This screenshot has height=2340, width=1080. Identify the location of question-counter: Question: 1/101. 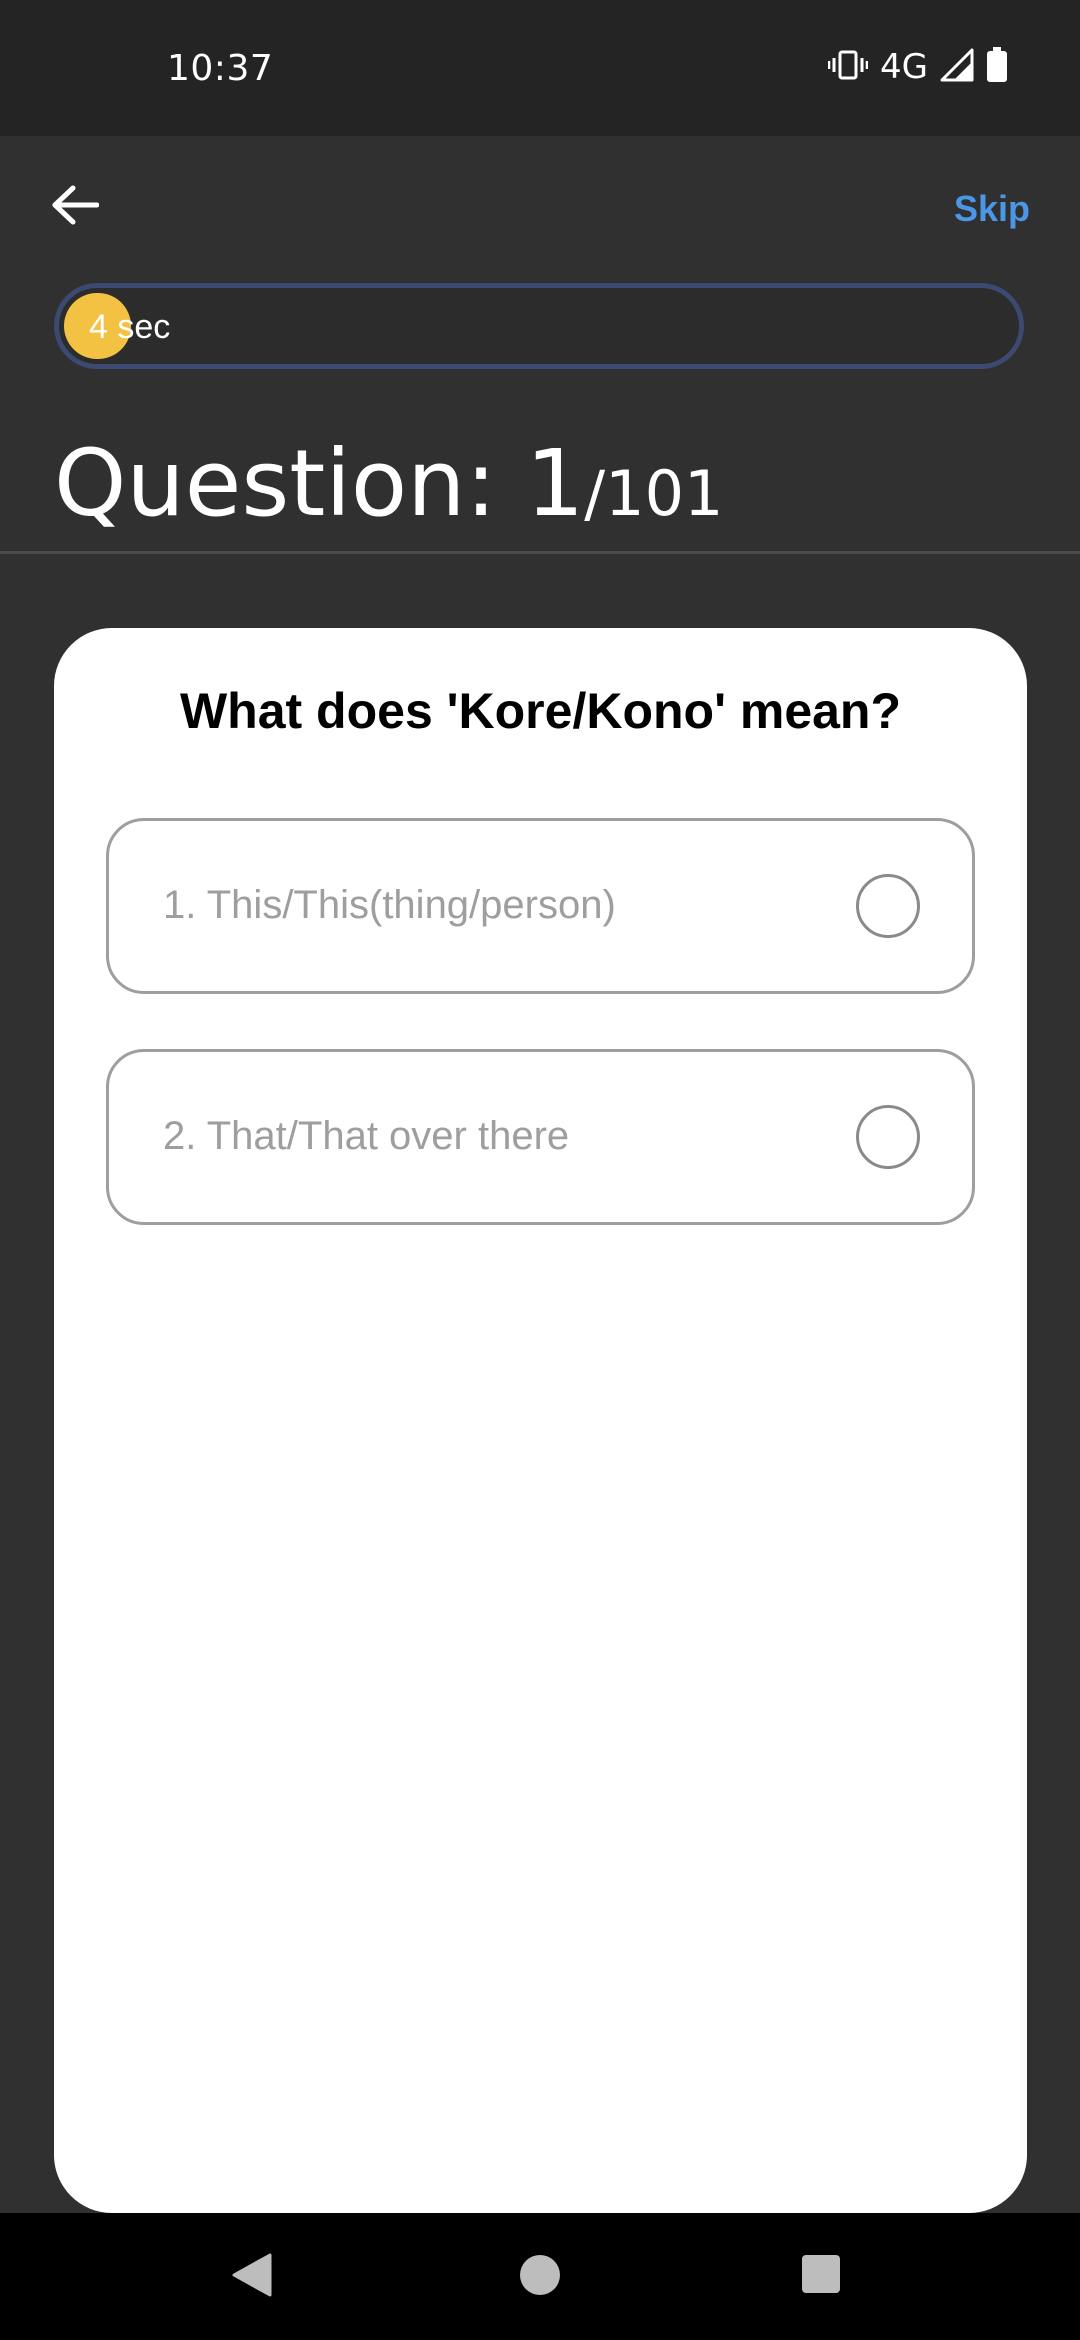
(389, 483).